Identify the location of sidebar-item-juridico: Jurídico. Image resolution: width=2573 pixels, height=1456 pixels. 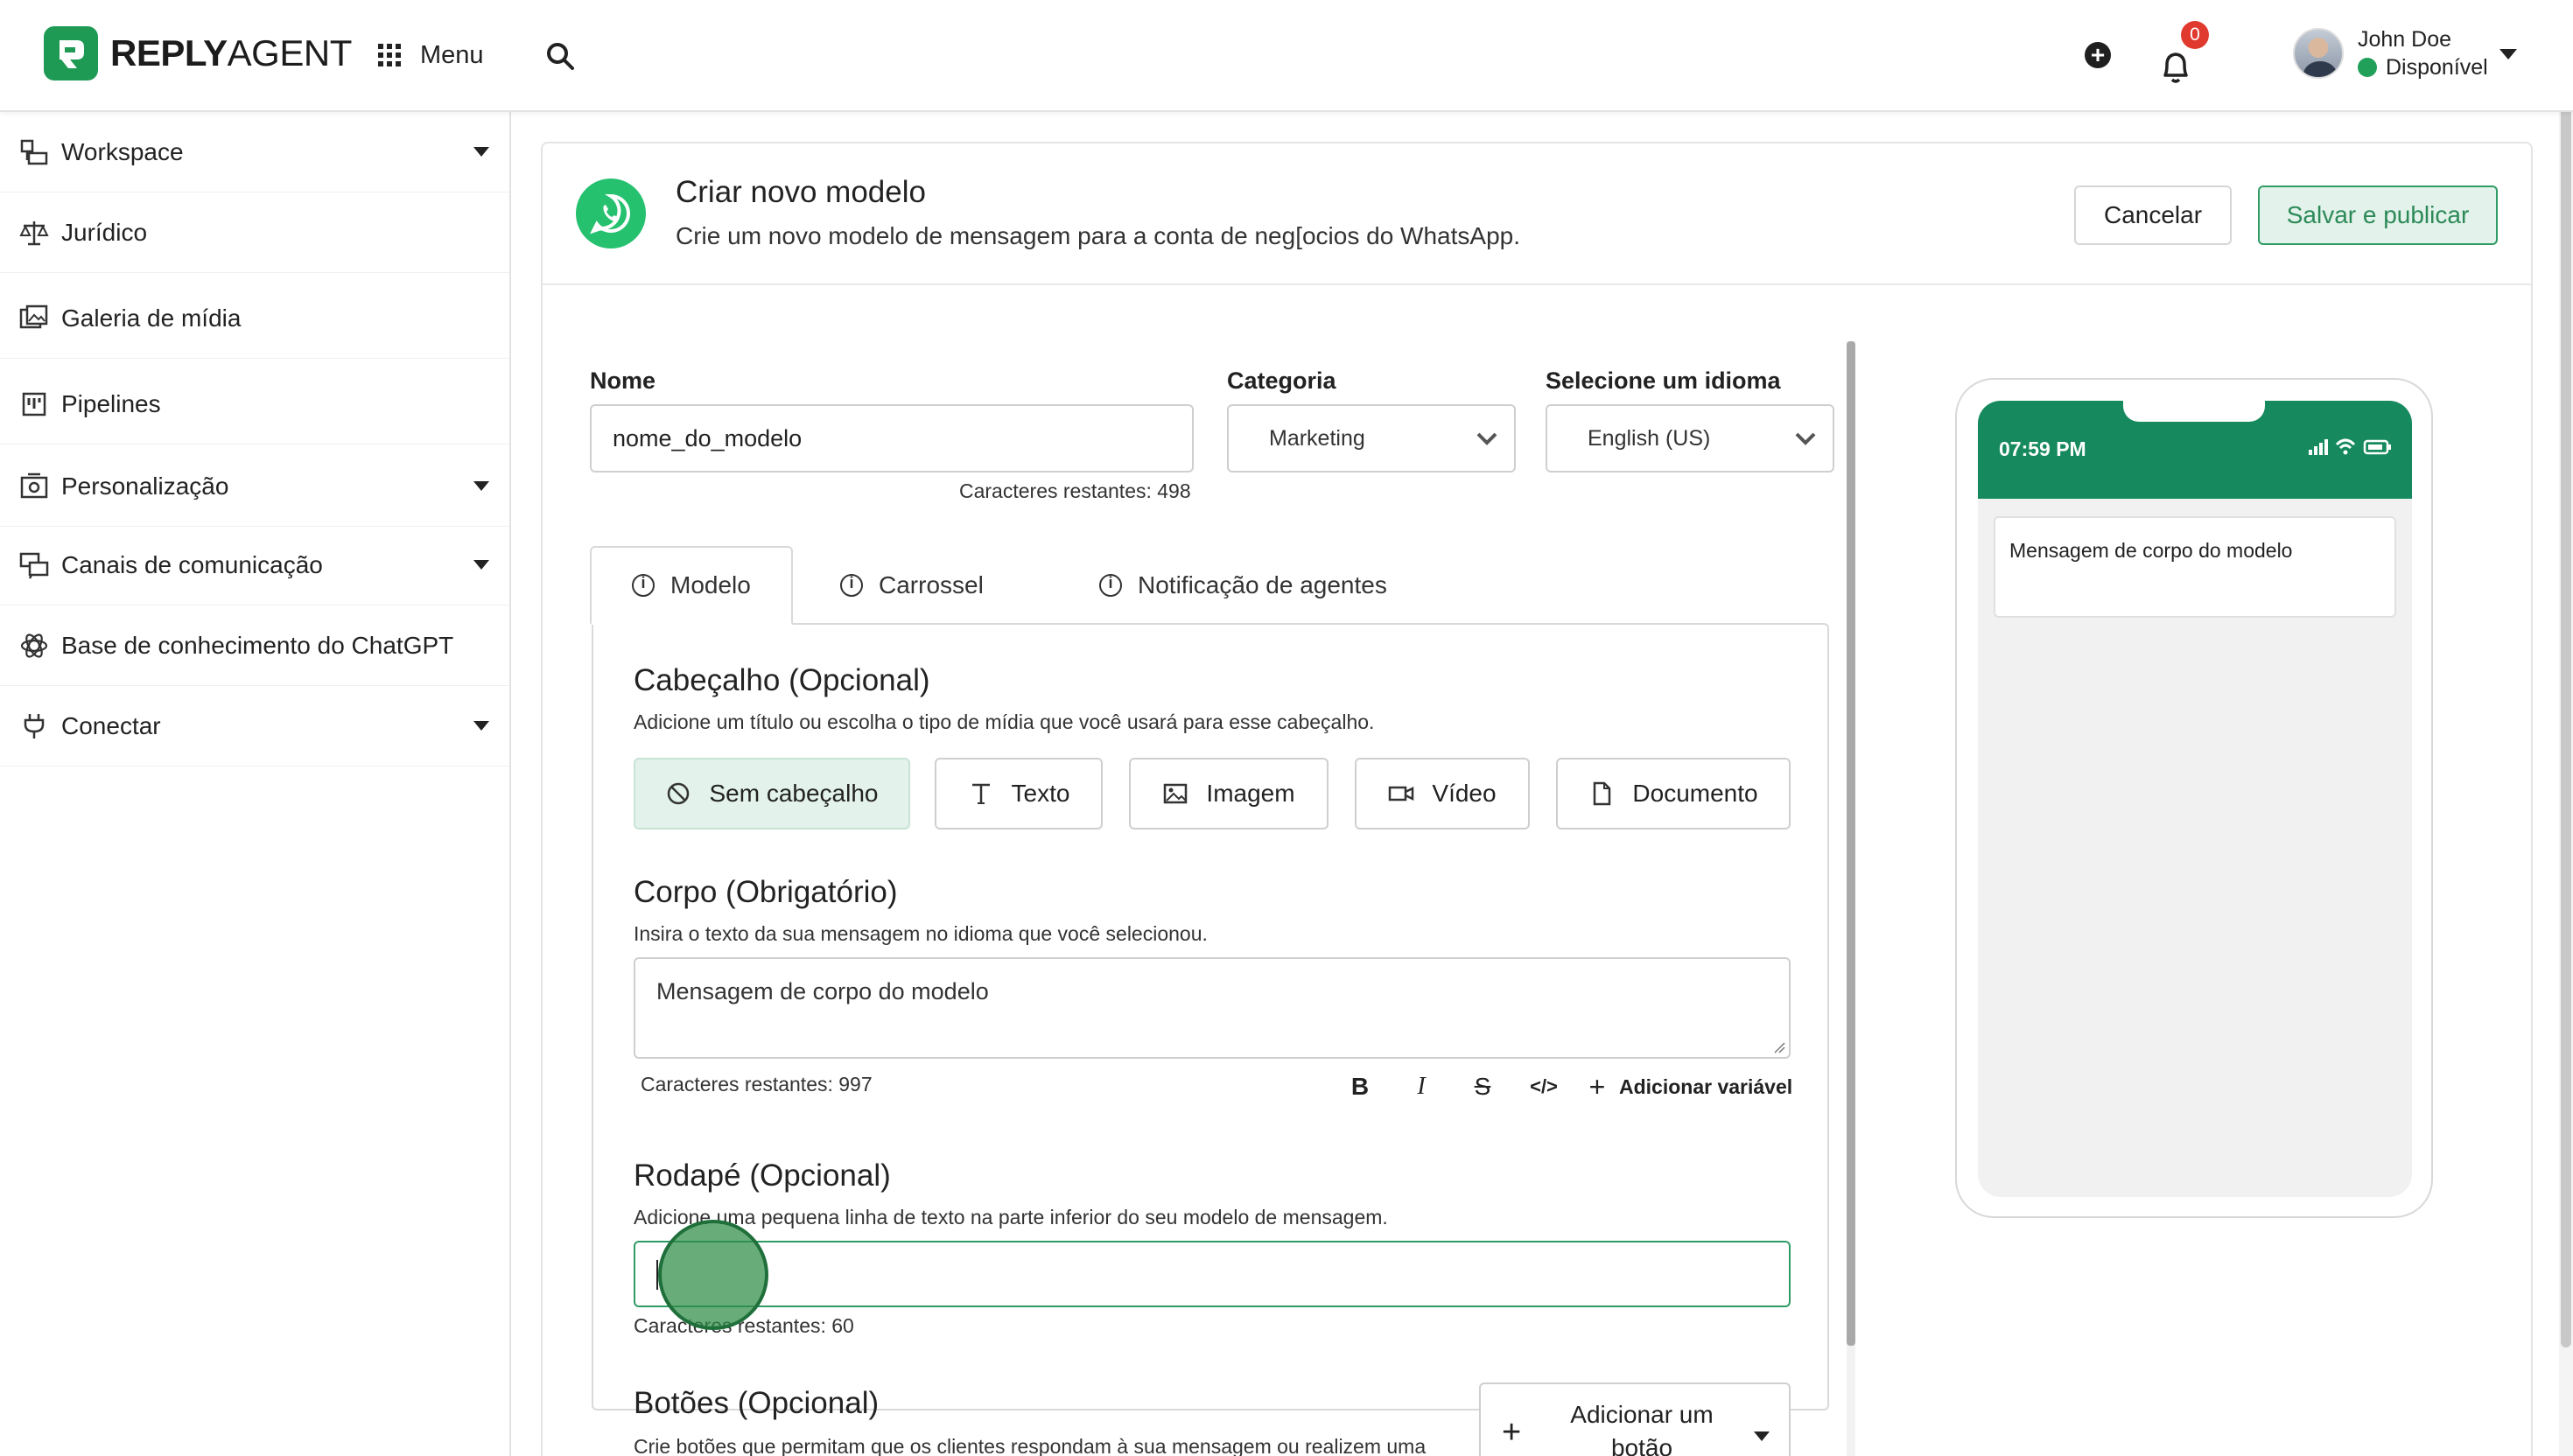
(254, 232).